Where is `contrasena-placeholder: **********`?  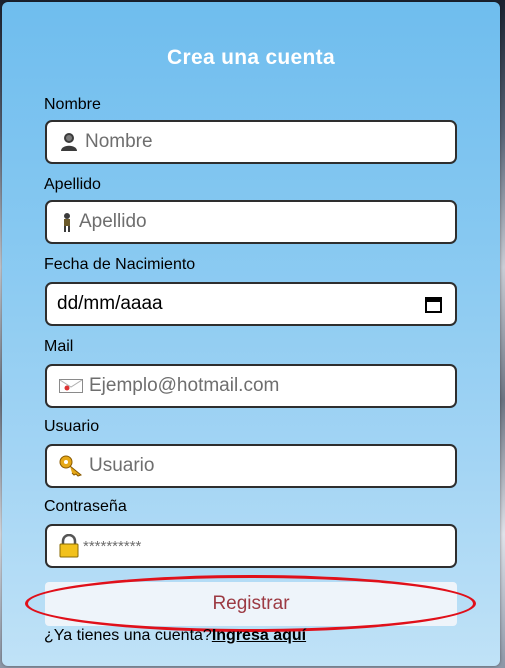
contrasena-placeholder: ********** is located at coordinates (112, 546).